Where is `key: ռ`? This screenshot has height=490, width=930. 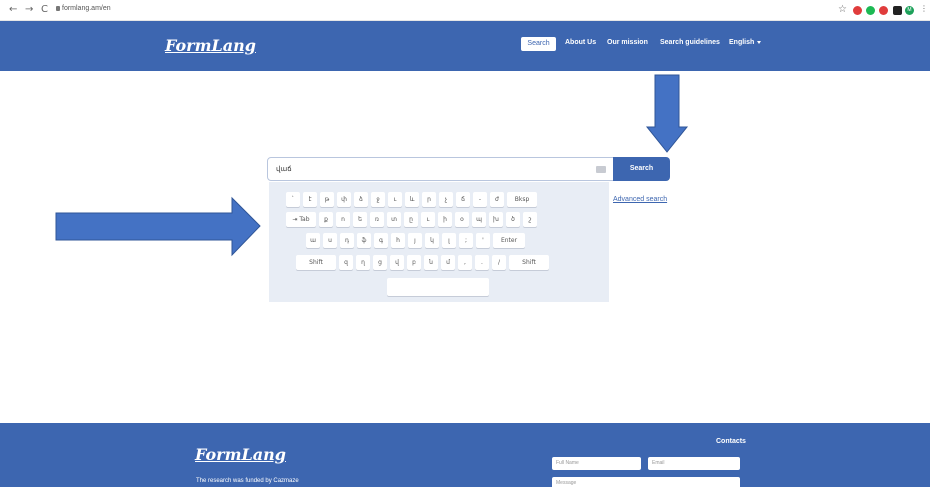 key: ռ is located at coordinates (377, 219).